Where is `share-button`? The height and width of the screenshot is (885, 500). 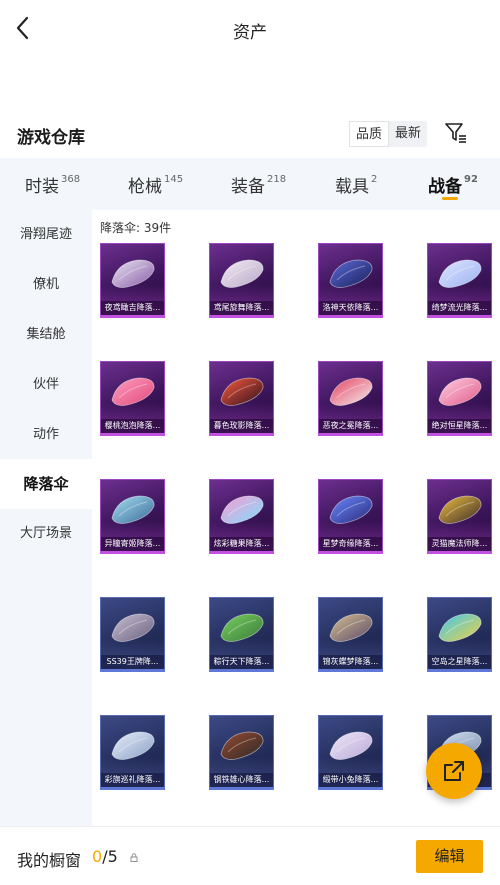
share-button is located at coordinates (454, 771).